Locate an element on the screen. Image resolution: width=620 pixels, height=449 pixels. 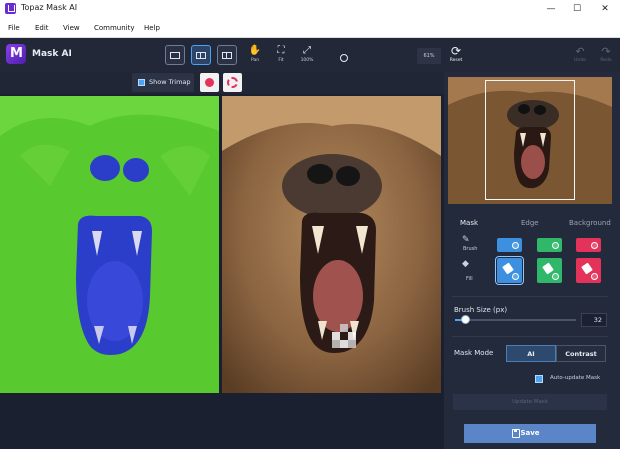
menu-edit: Edit is located at coordinates (42, 28).